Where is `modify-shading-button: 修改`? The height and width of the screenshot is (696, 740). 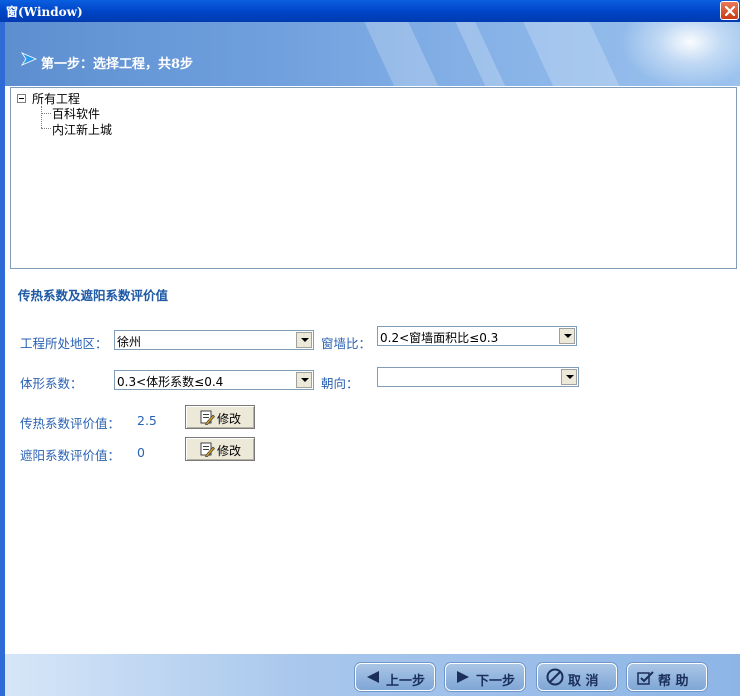
modify-shading-button: 修改 is located at coordinates (220, 449).